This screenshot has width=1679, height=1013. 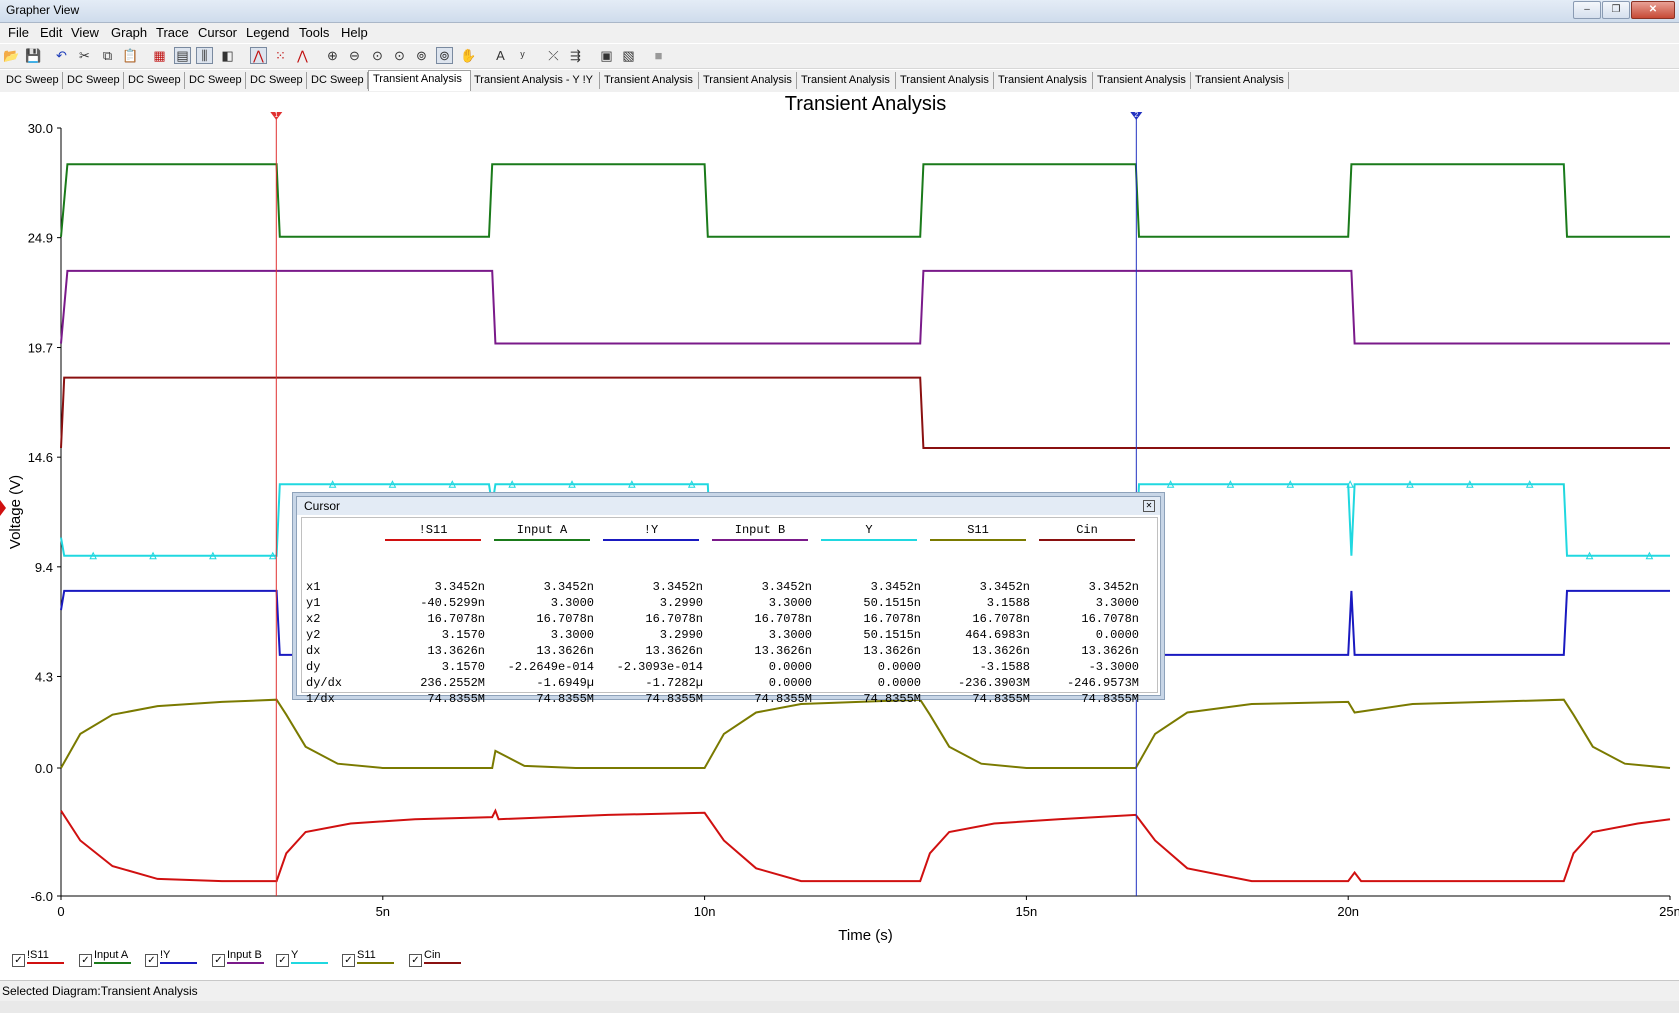 I want to click on cursor-cell: -2.3093e-014, so click(x=659, y=667).